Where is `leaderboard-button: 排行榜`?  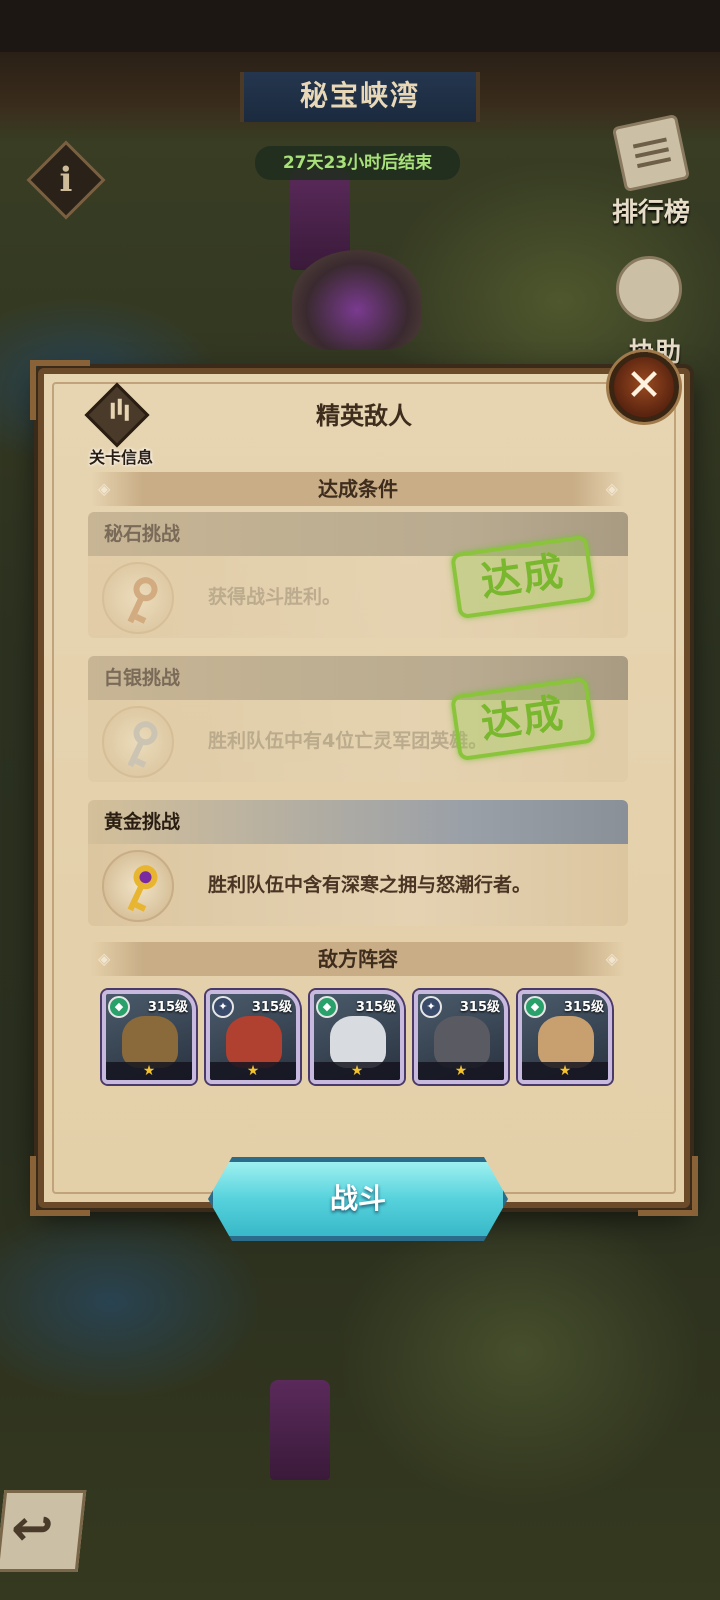
leaderboard-button: 排行榜 is located at coordinates (651, 171).